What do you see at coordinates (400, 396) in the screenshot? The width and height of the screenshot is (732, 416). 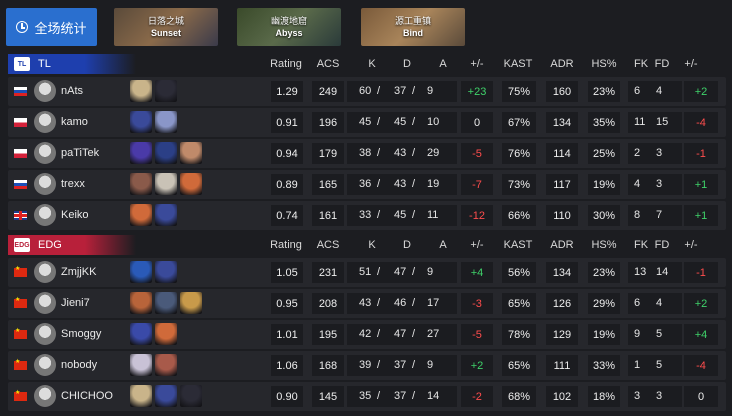 I see `deaths-value: 37` at bounding box center [400, 396].